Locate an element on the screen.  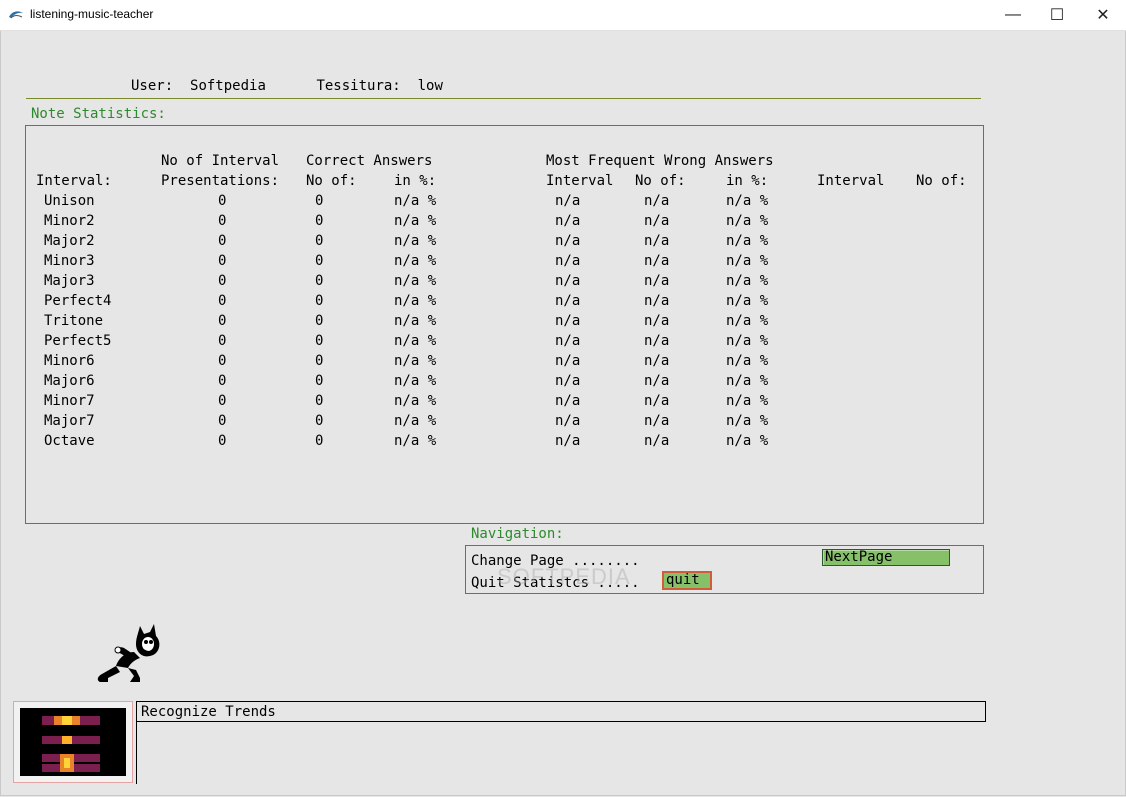
header-correct-no-of: No of: is located at coordinates (331, 181).